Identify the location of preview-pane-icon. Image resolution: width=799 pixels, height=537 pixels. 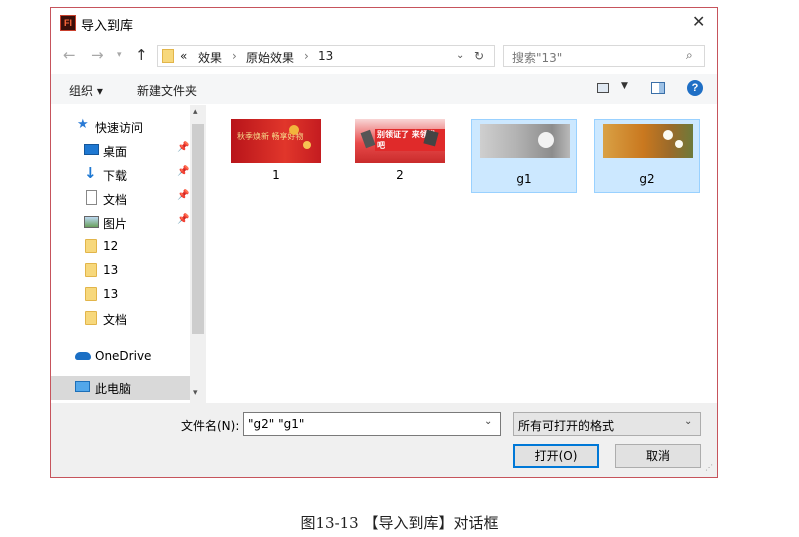
(658, 88).